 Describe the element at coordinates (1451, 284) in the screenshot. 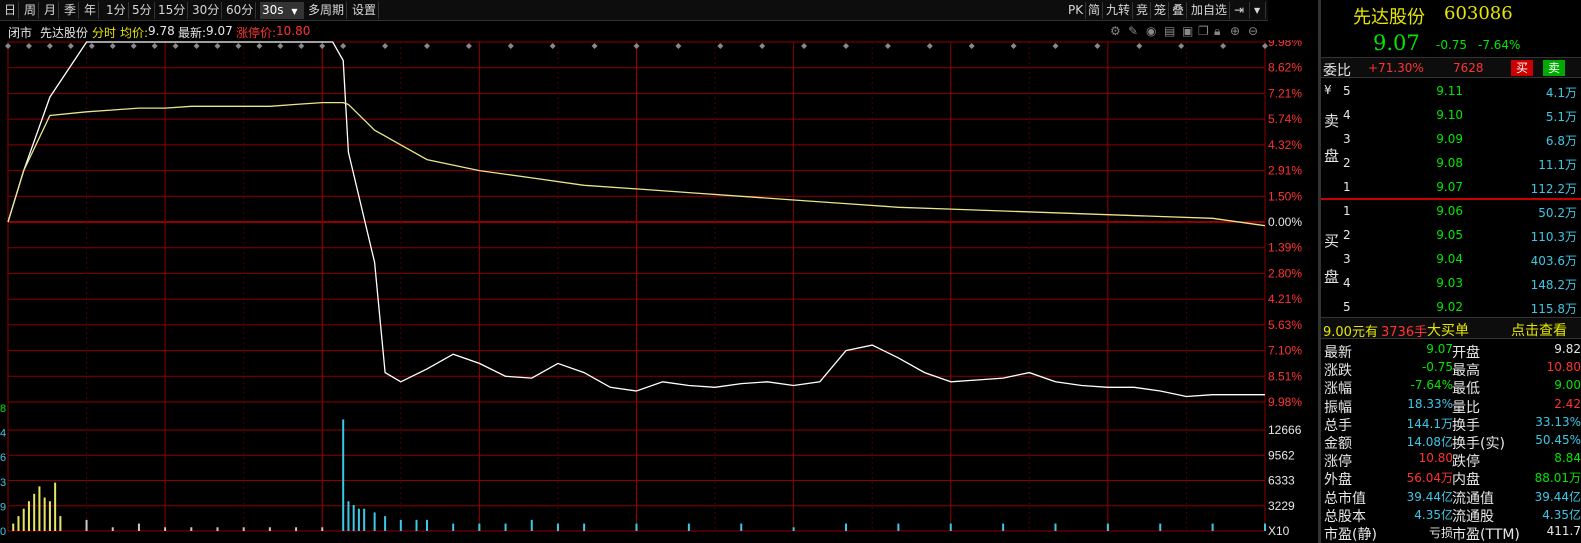

I see `bid-row: 4 9.03 148.2万` at that location.